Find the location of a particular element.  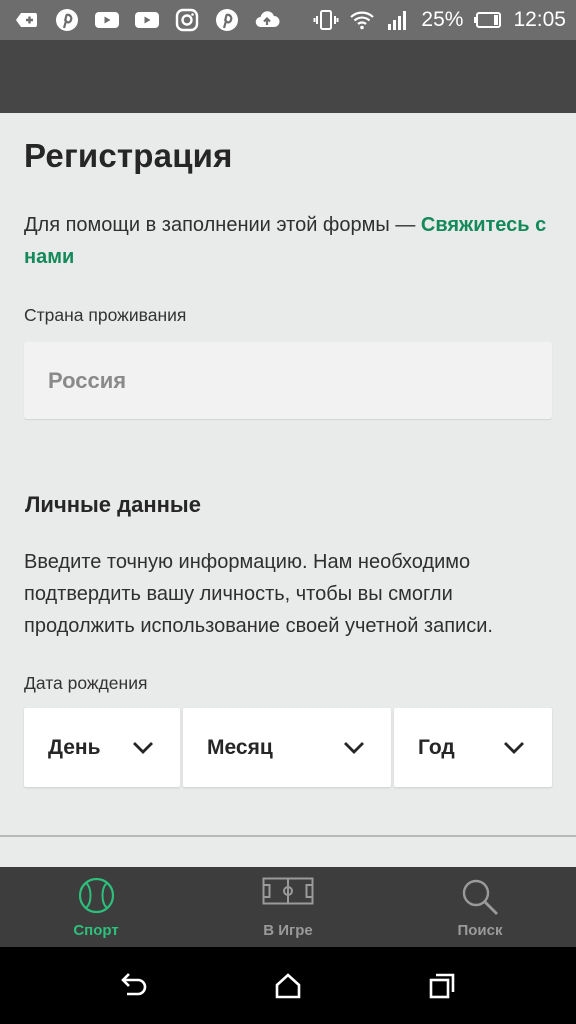

nav-item-sport: Спорт is located at coordinates (96, 907).